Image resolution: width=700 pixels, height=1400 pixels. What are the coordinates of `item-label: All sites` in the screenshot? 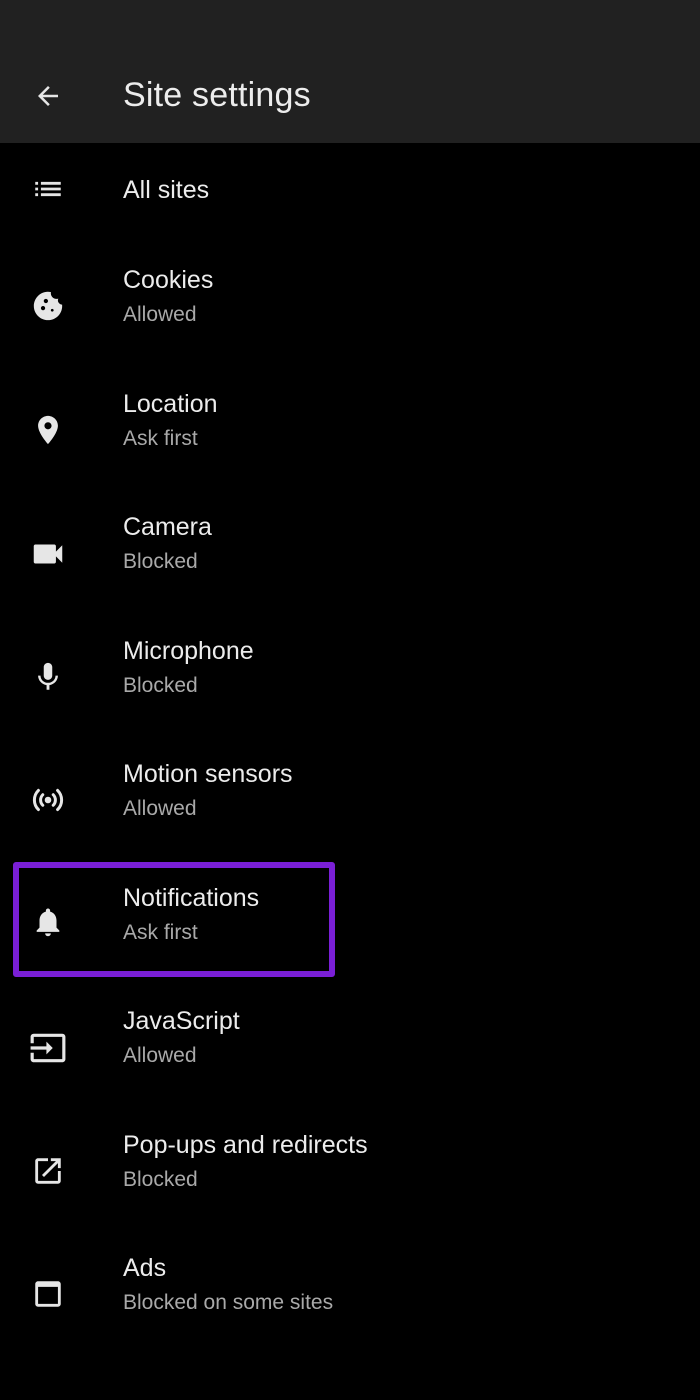 It's located at (166, 190).